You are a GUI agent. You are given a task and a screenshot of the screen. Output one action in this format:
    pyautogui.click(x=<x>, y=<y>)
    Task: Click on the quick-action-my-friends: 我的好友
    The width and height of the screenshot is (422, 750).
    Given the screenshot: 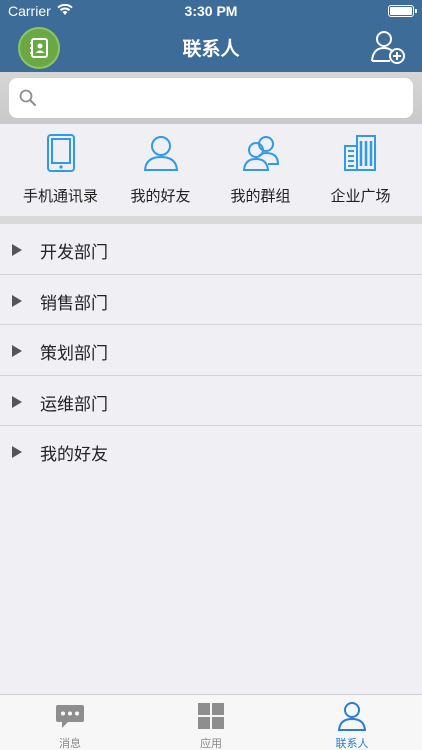 What is the action you would take?
    pyautogui.click(x=160, y=170)
    